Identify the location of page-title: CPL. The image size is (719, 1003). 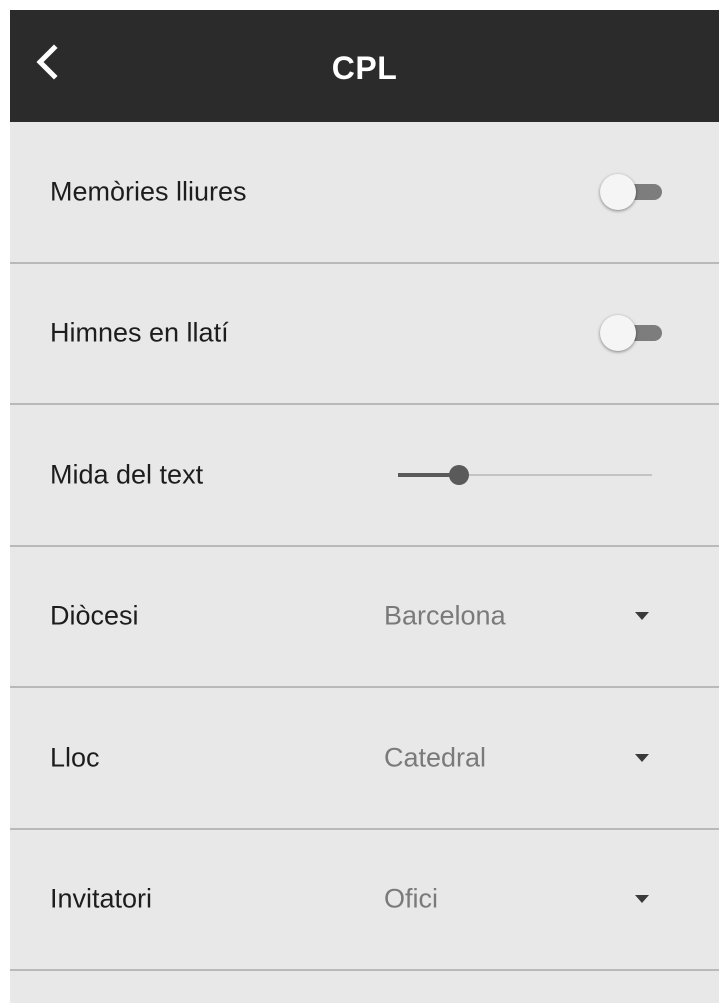
(364, 68).